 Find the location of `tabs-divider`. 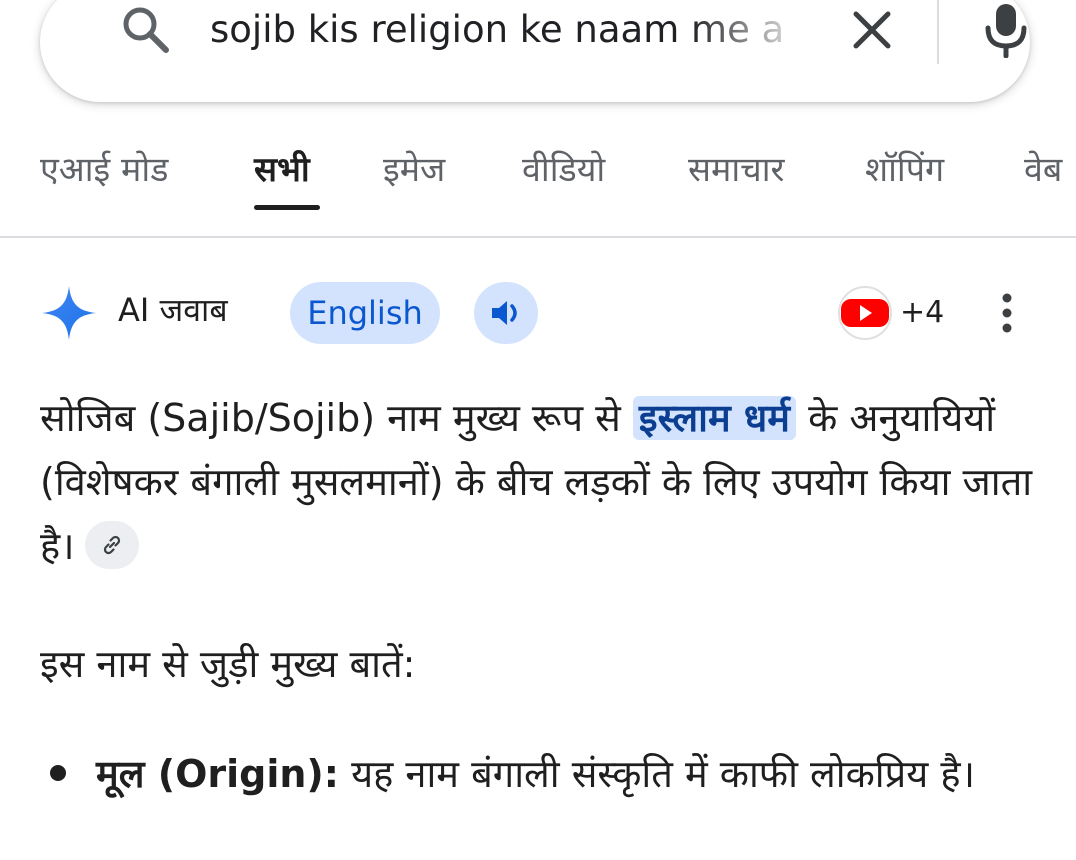

tabs-divider is located at coordinates (538, 237).